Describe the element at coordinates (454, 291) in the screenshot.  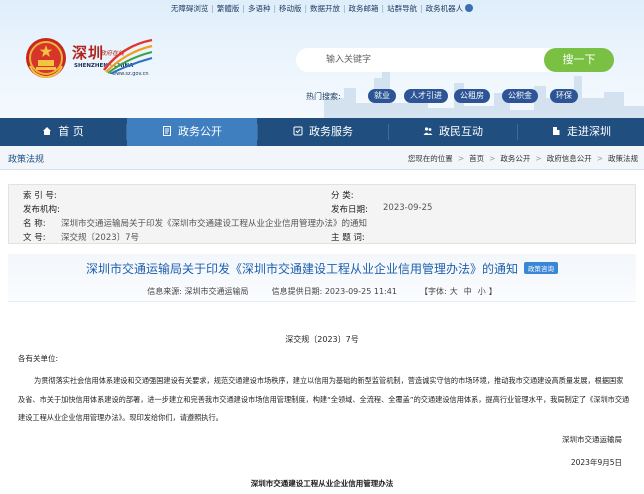
I see `font-size-large: 大` at that location.